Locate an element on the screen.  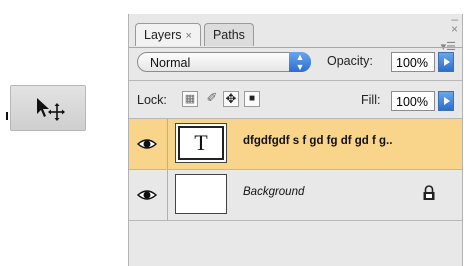
layer-name: Background is located at coordinates (273, 192).